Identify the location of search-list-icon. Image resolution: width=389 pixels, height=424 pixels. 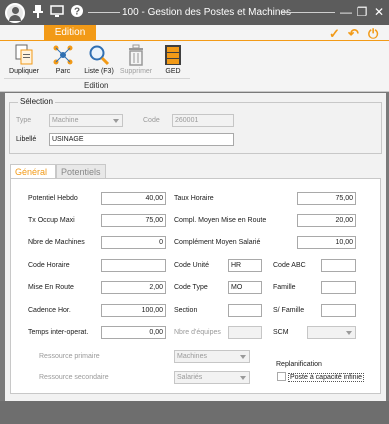
(99, 55).